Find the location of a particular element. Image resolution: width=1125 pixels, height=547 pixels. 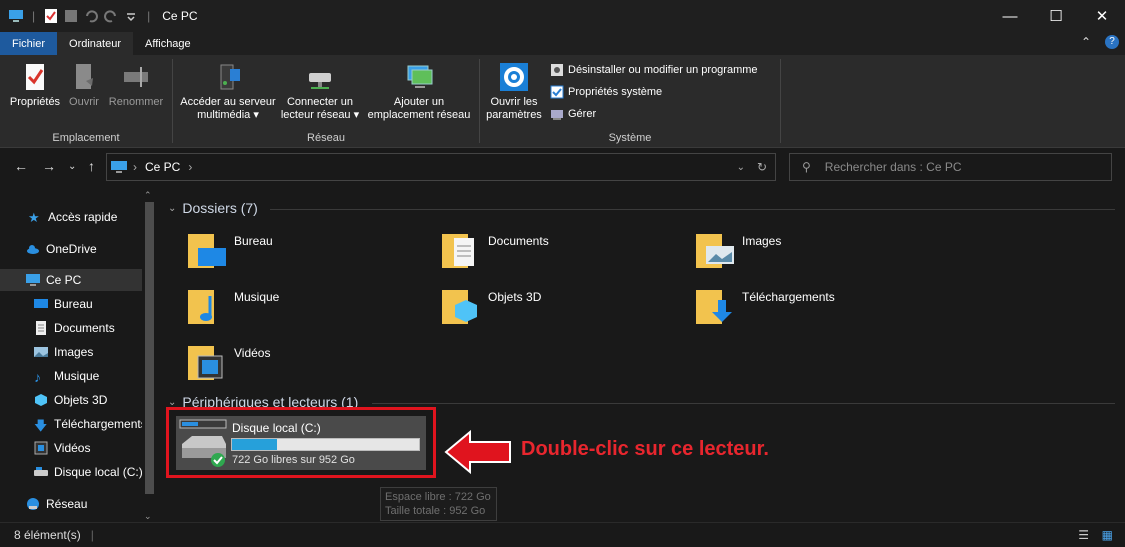

cloud-icon is located at coordinates (33, 249).